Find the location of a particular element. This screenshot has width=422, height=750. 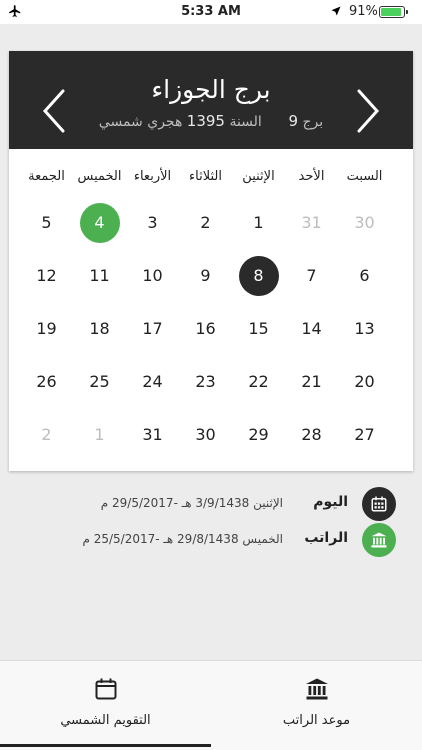

weekday-thursday: الخميس is located at coordinates (99, 176).